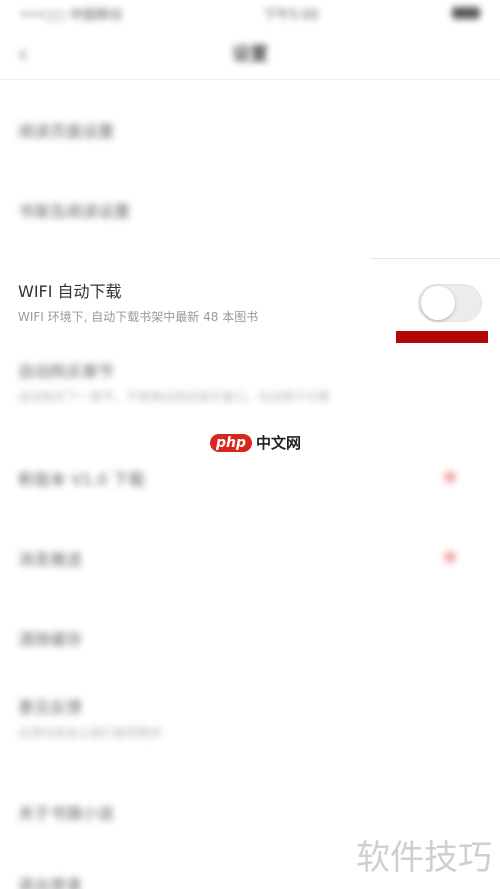  I want to click on setting-row-push: 消息推送, so click(250, 558).